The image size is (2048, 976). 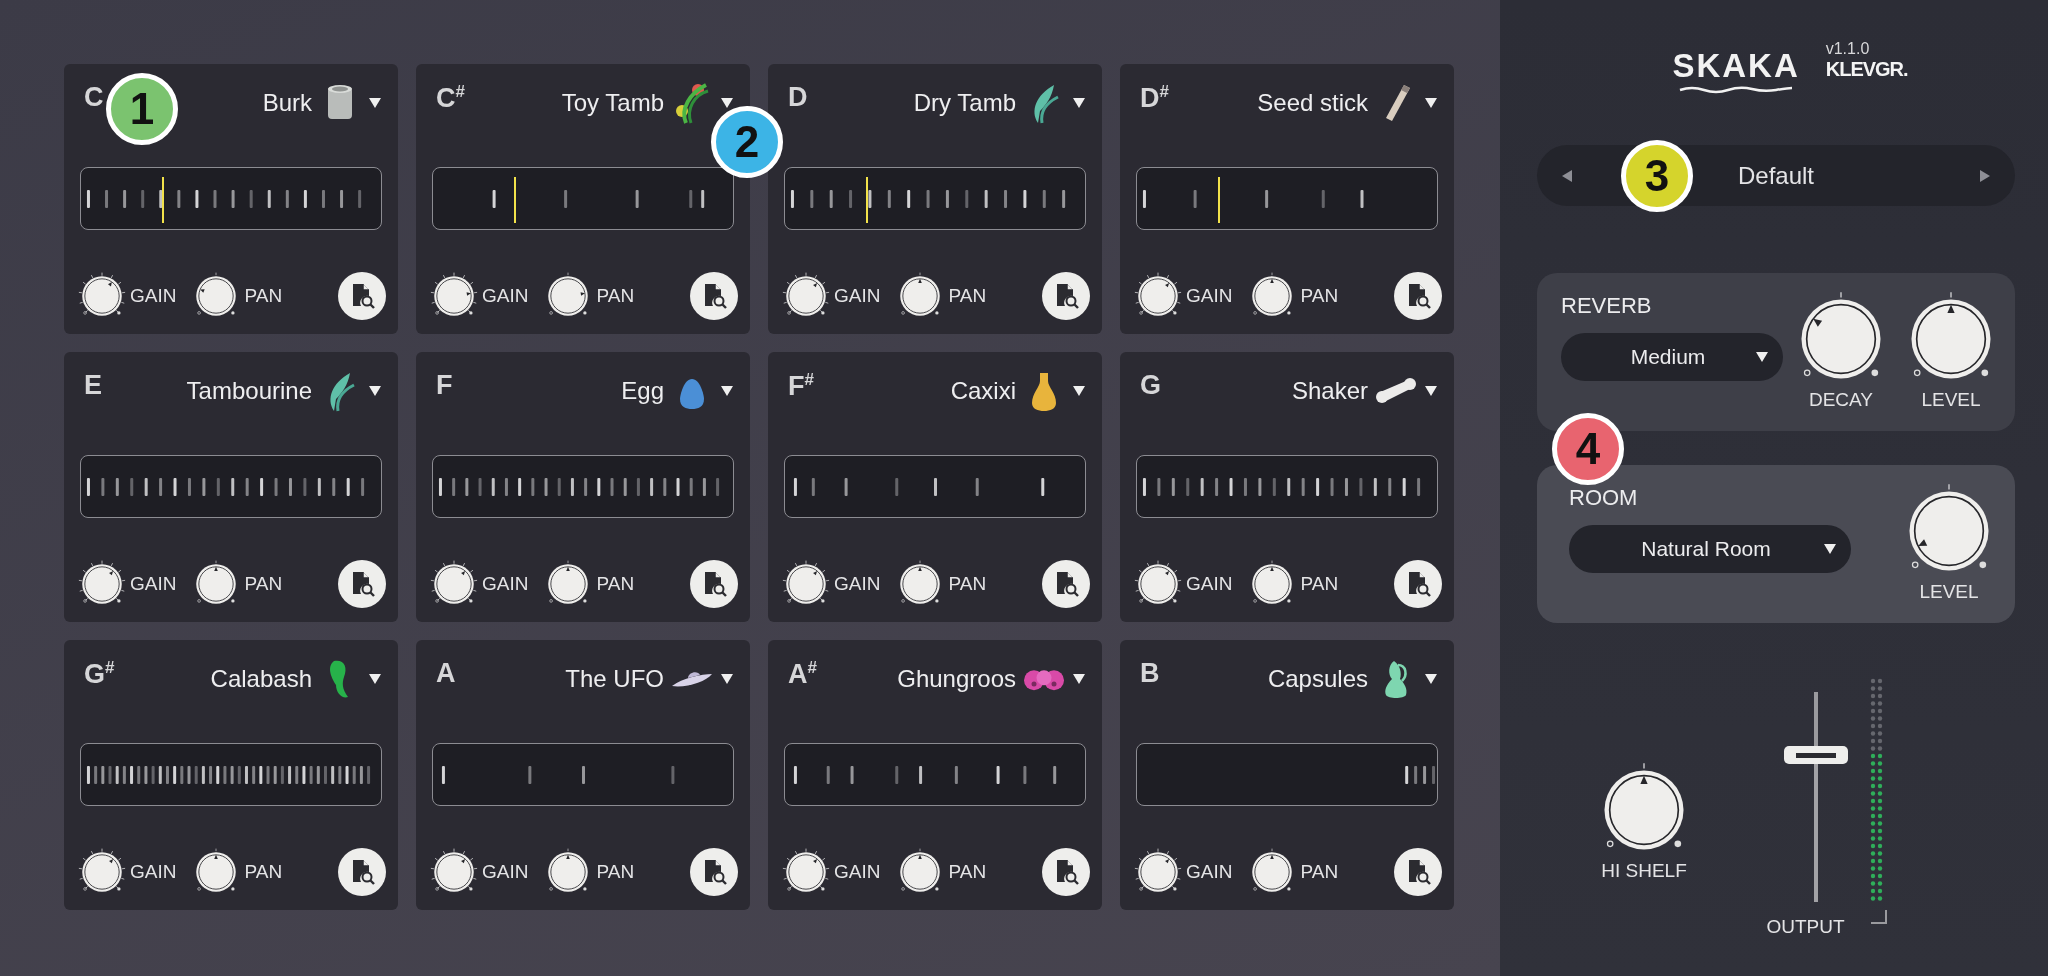 What do you see at coordinates (614, 679) in the screenshot?
I see `instrument-name: The UFO` at bounding box center [614, 679].